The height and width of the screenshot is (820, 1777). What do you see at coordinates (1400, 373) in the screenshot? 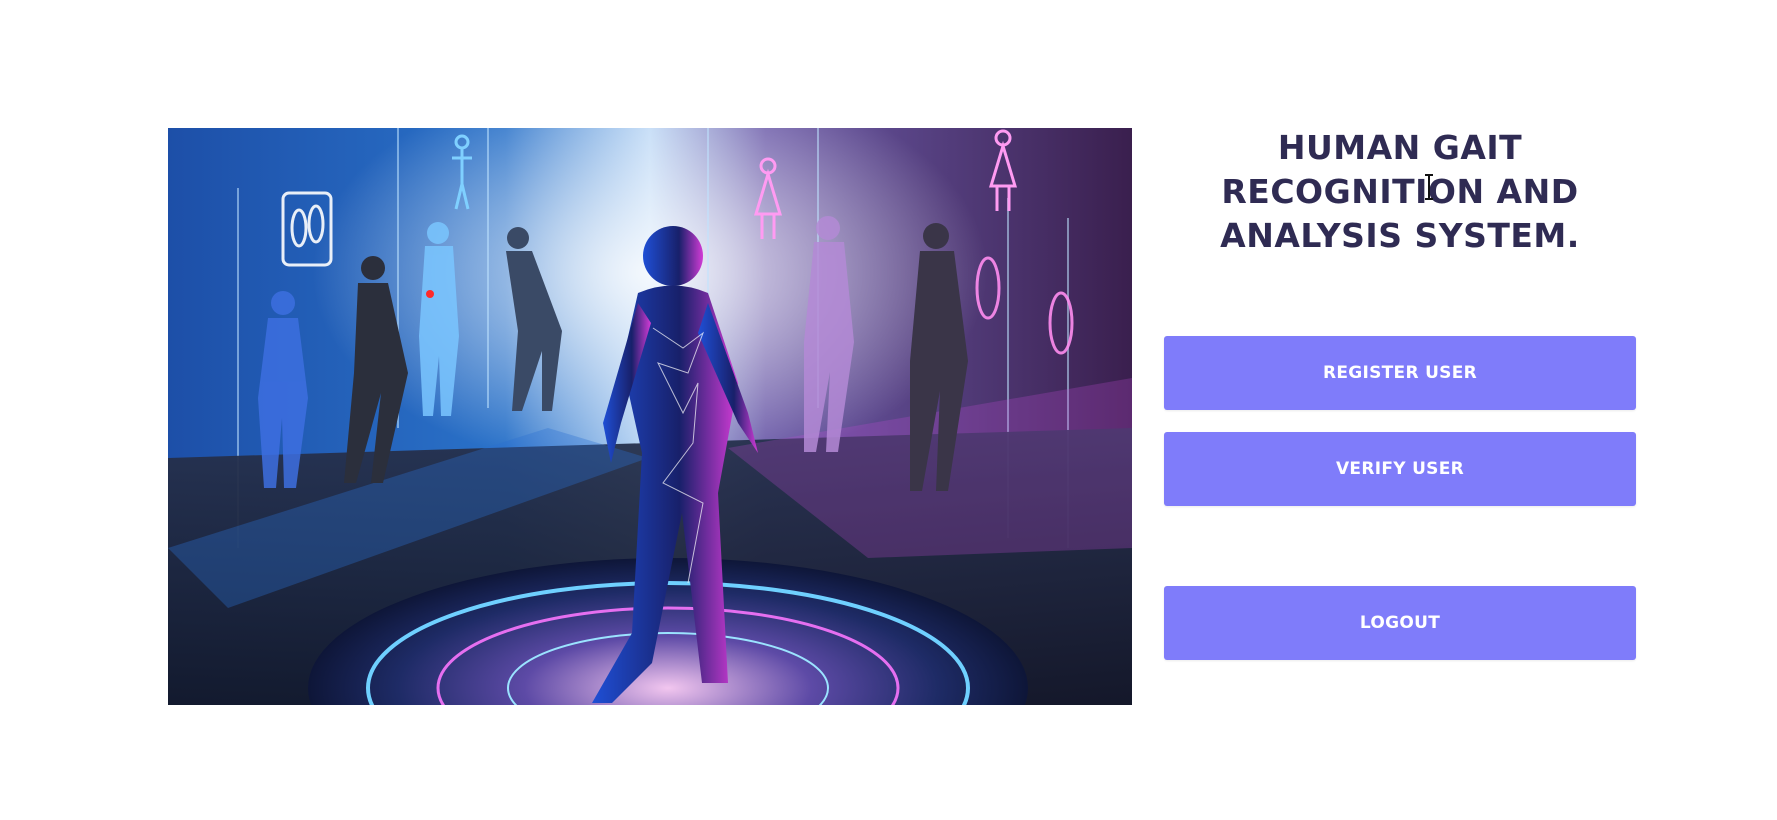
I see `register-user-button: REGISTER USER` at bounding box center [1400, 373].